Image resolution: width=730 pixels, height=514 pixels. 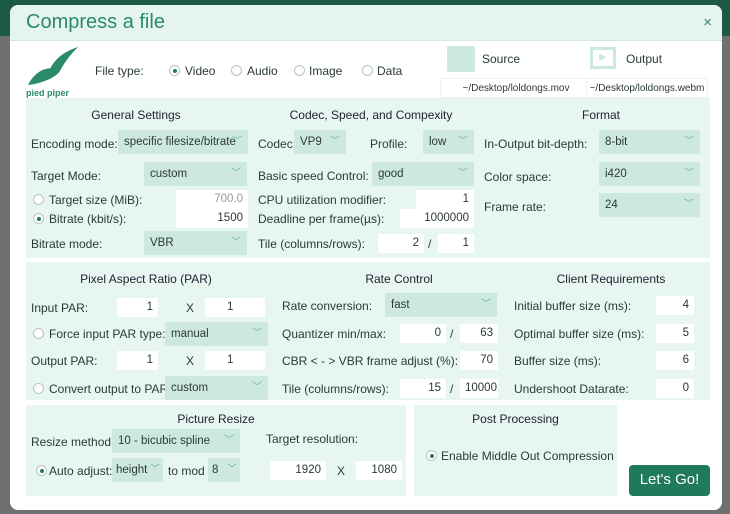 I want to click on rate-conversion-select: fast ﹀, so click(x=441, y=305).